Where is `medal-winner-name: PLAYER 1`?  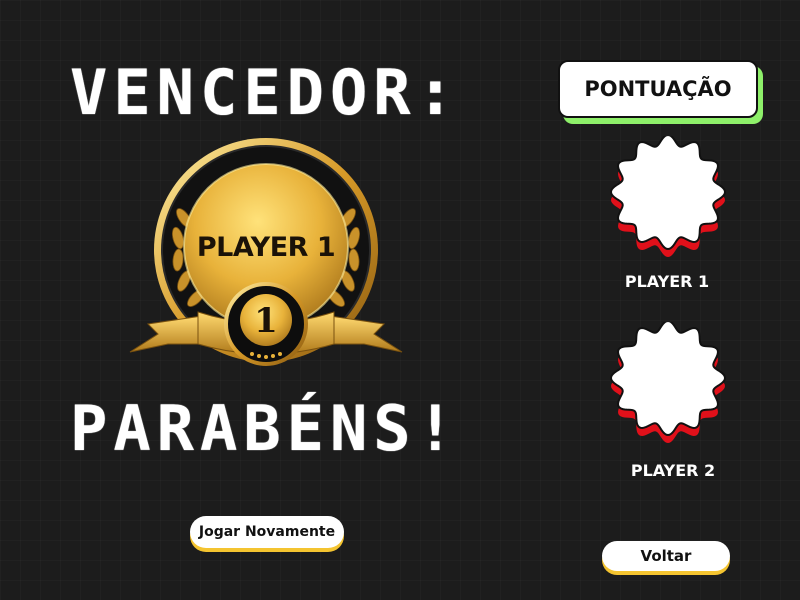
medal-winner-name: PLAYER 1 is located at coordinates (266, 247).